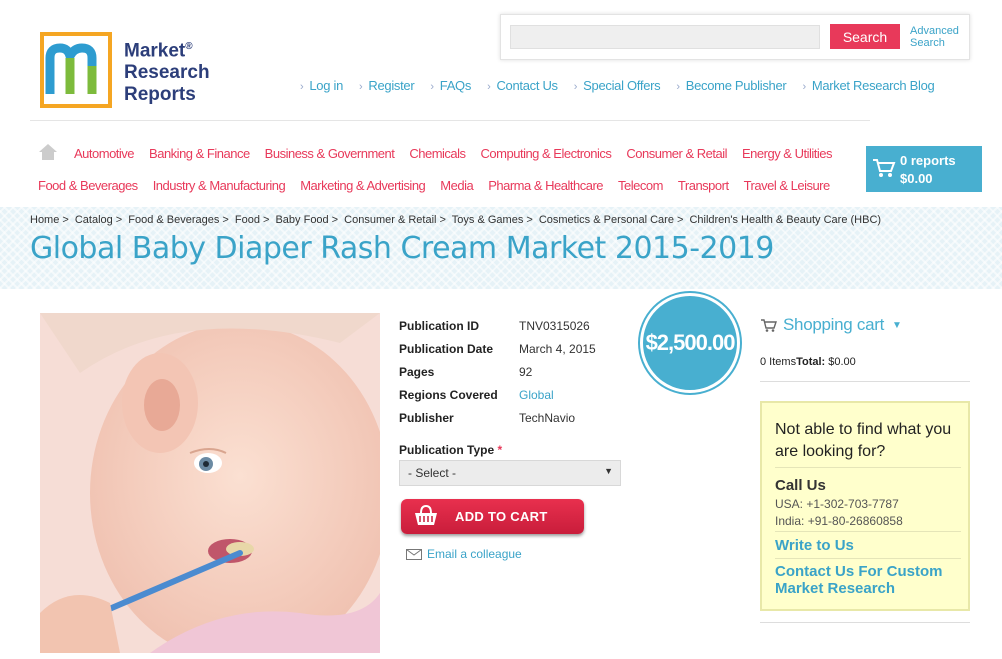  I want to click on category-marketing-advertising: Marketing & Advertising, so click(363, 185).